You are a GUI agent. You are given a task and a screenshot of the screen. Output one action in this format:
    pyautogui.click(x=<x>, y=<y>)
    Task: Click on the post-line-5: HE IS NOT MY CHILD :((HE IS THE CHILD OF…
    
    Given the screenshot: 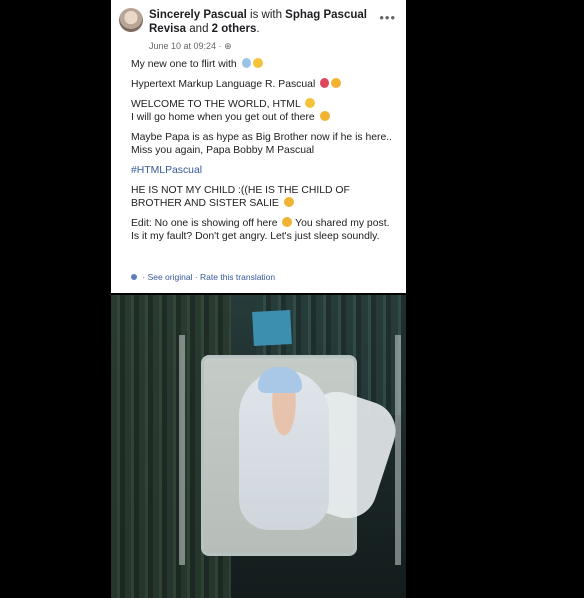 What is the action you would take?
    pyautogui.click(x=262, y=197)
    